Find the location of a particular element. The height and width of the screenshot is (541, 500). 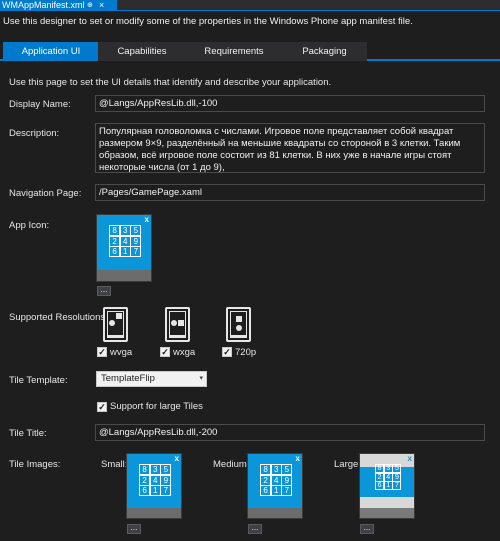

medium-tile-label: Medium: is located at coordinates (231, 464).